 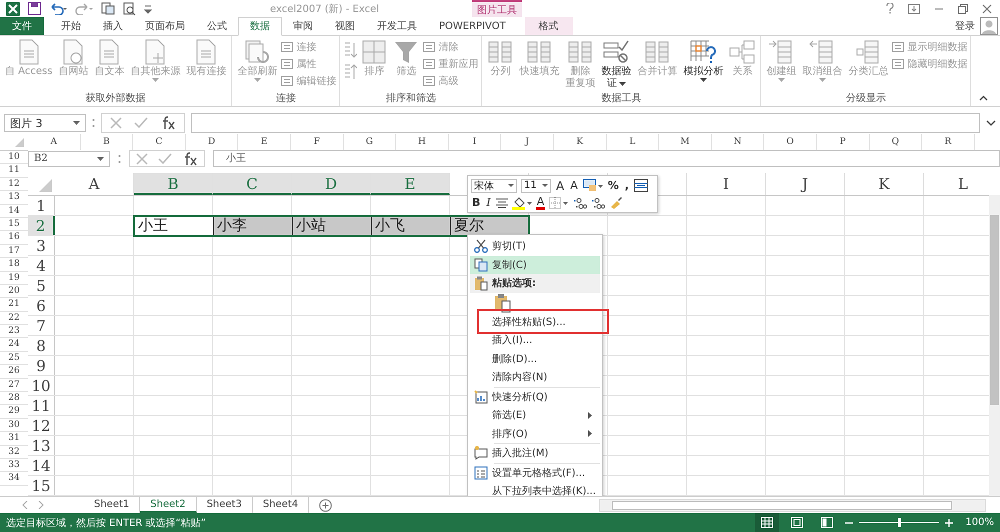 I want to click on column-header: K, so click(x=580, y=142).